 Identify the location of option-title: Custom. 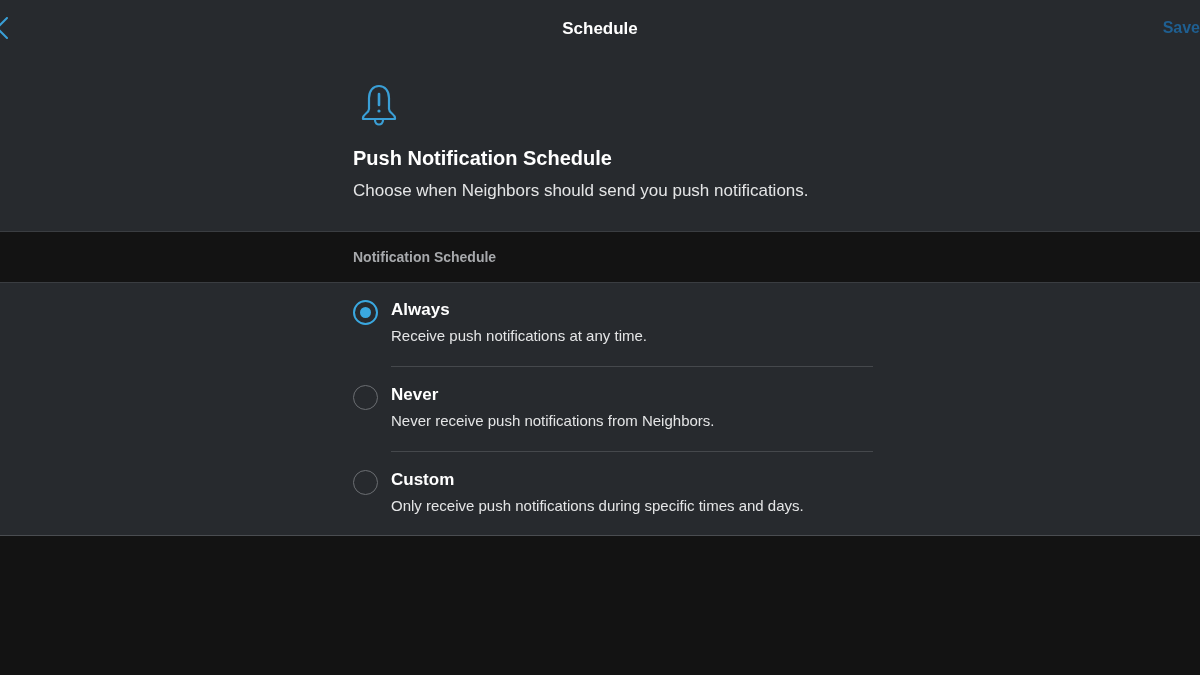
(423, 480).